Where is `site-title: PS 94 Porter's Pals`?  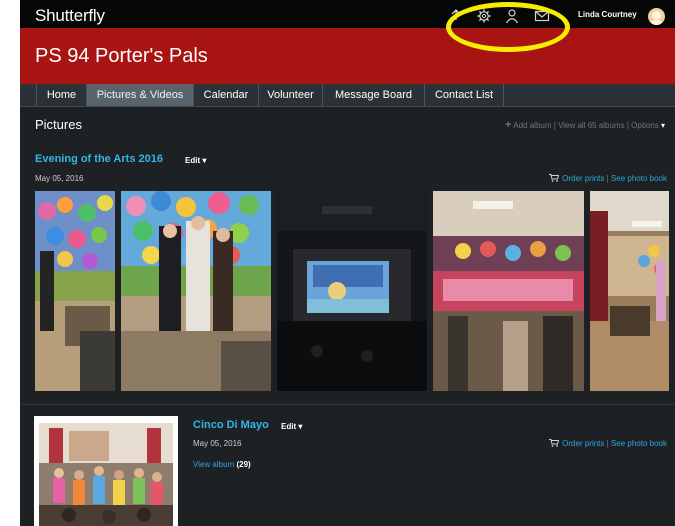
site-title: PS 94 Porter's Pals is located at coordinates (121, 56).